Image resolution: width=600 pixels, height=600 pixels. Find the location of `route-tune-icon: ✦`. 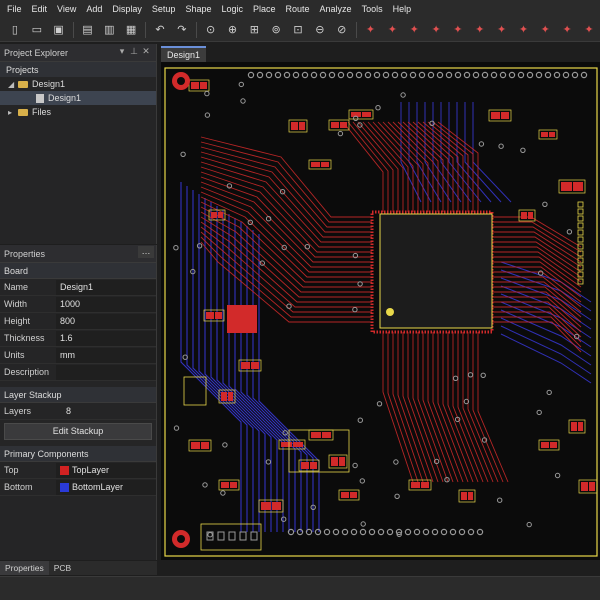

route-tune-icon: ✦ is located at coordinates (567, 30).